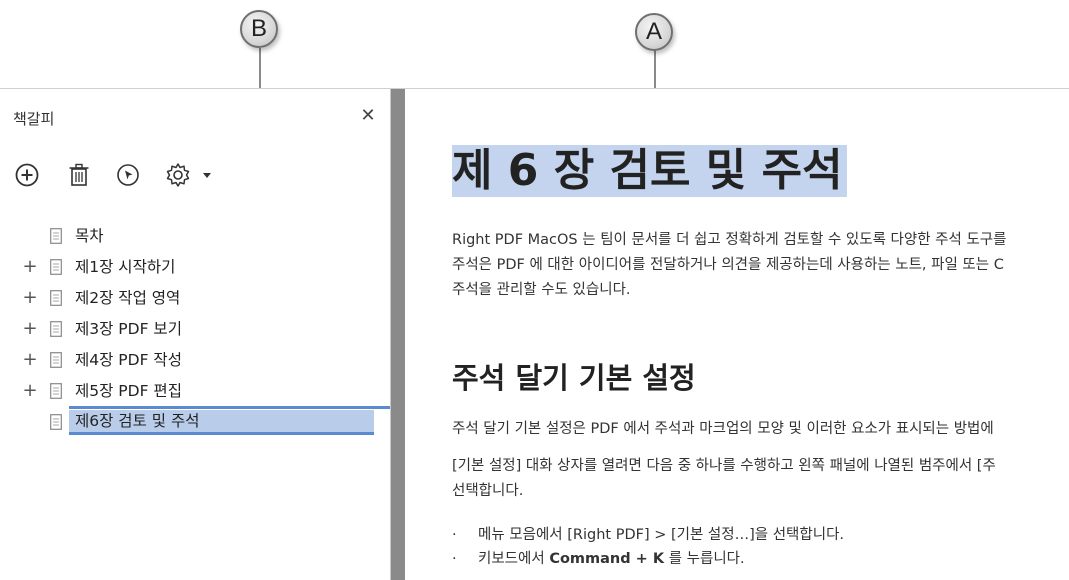  What do you see at coordinates (125, 267) in the screenshot?
I see `list-item-label: 제1장 시작하기` at bounding box center [125, 267].